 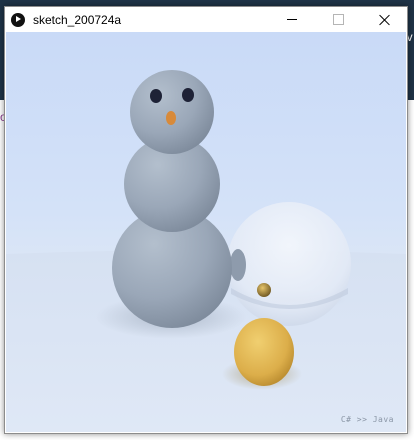 I want to click on golden-egg, so click(x=264, y=352).